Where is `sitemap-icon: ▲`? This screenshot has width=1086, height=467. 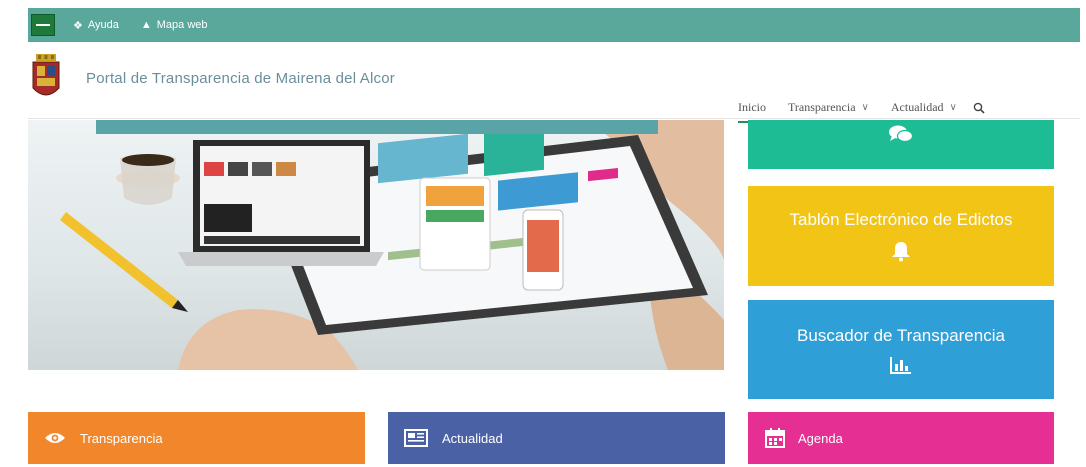
sitemap-icon: ▲ is located at coordinates (146, 25).